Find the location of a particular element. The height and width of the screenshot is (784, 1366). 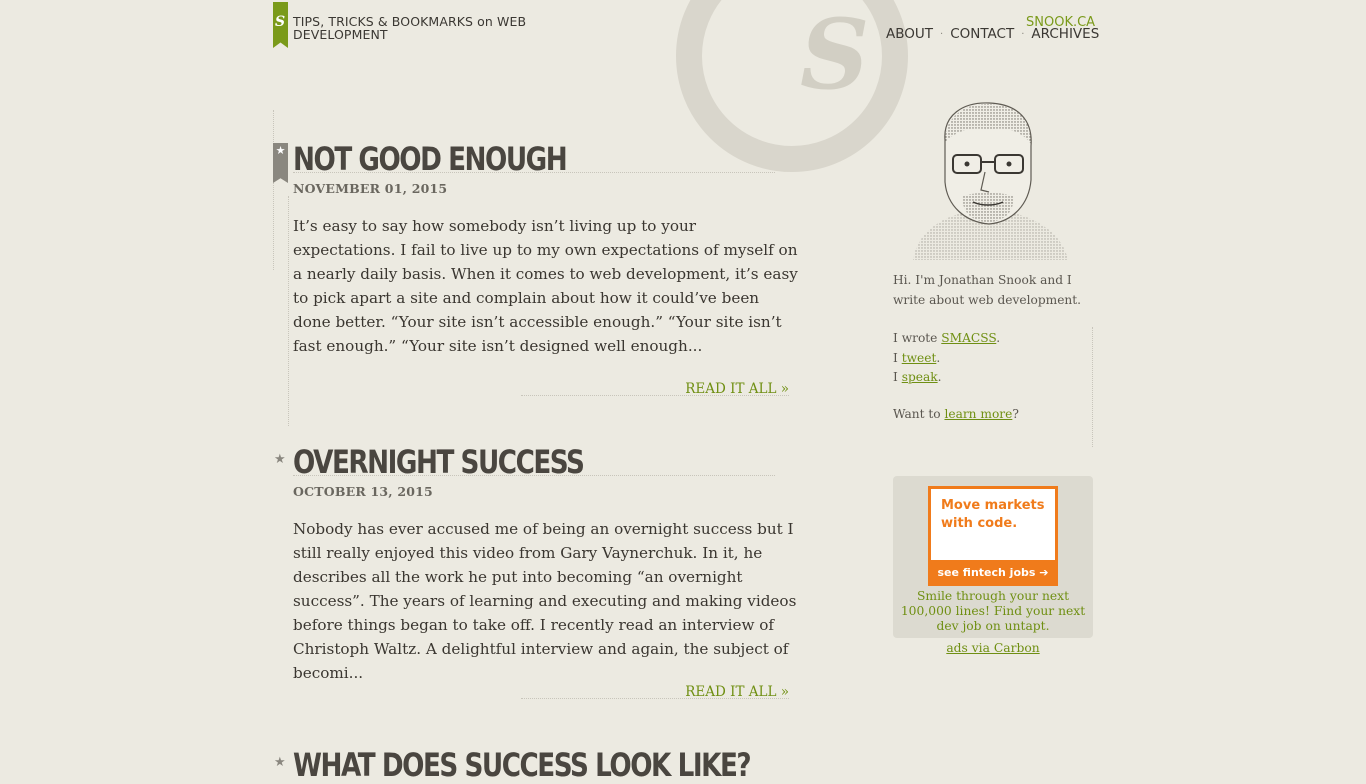

nav-contact: CONTACT is located at coordinates (982, 34).